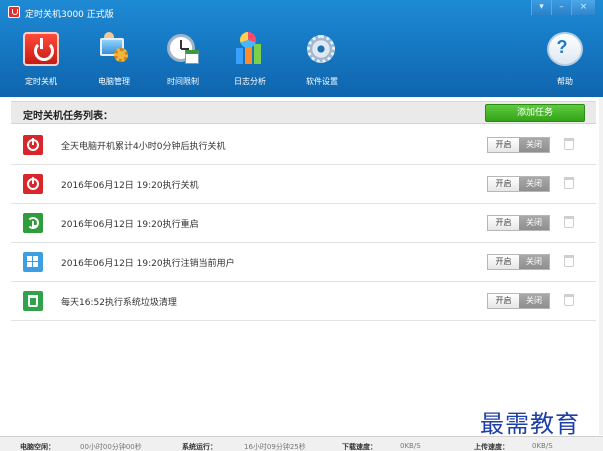  I want to click on toolbar-item-help: ? 帮助, so click(565, 59).